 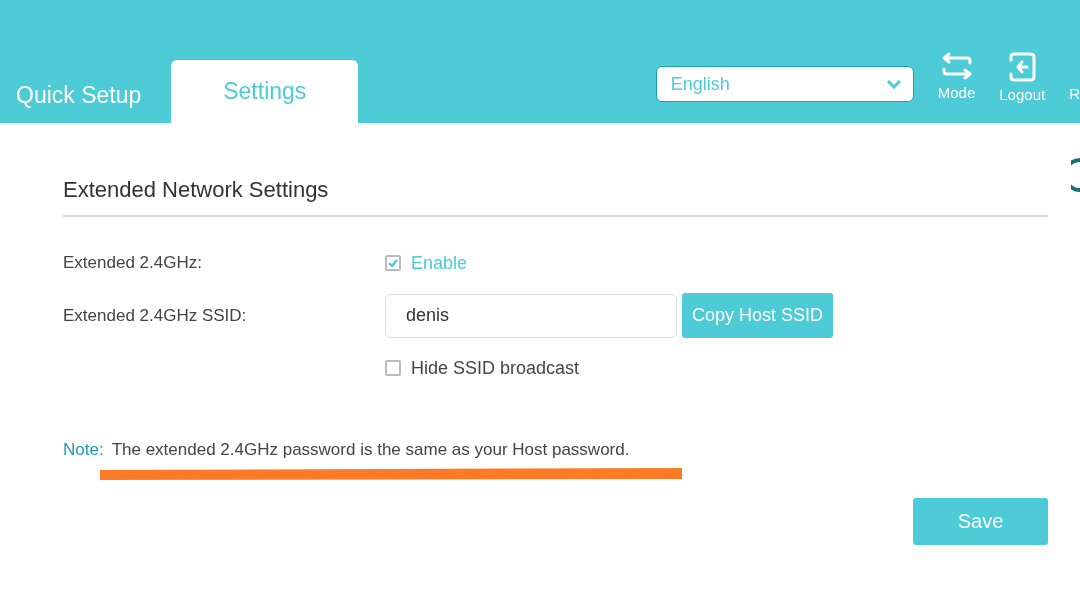 What do you see at coordinates (893, 84) in the screenshot?
I see `chevron-down-icon` at bounding box center [893, 84].